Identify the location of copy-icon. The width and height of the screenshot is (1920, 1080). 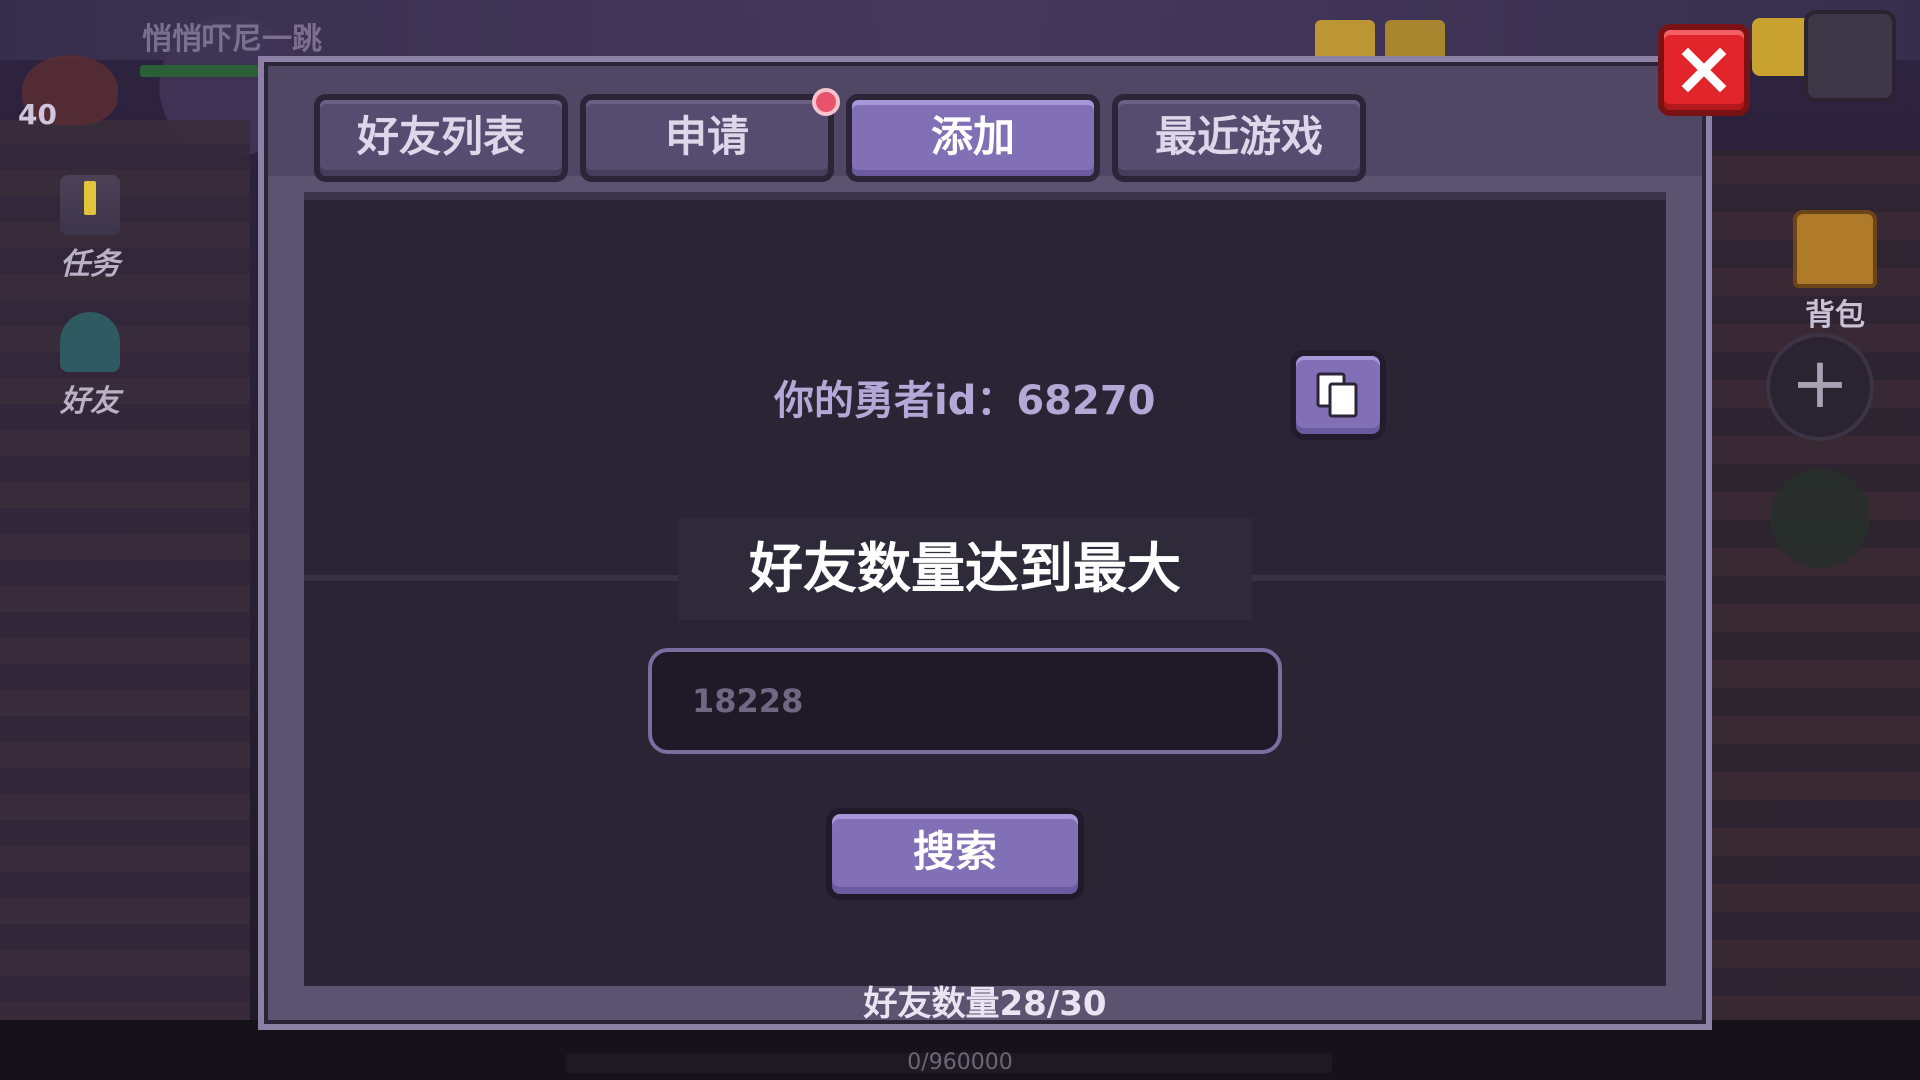
(1337, 395).